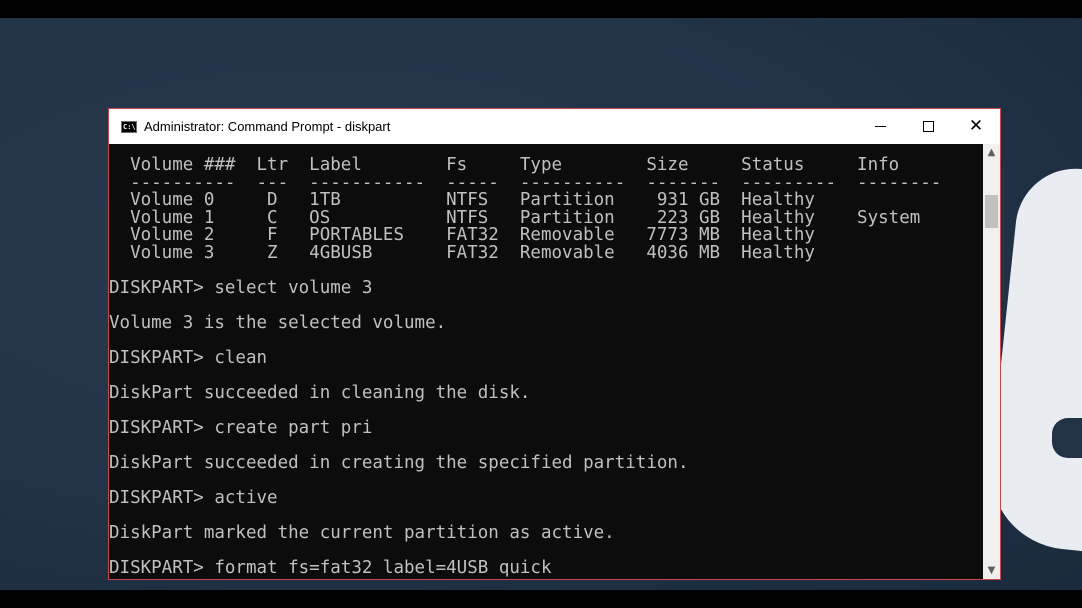 This screenshot has height=608, width=1082. I want to click on maximize-icon, so click(928, 126).